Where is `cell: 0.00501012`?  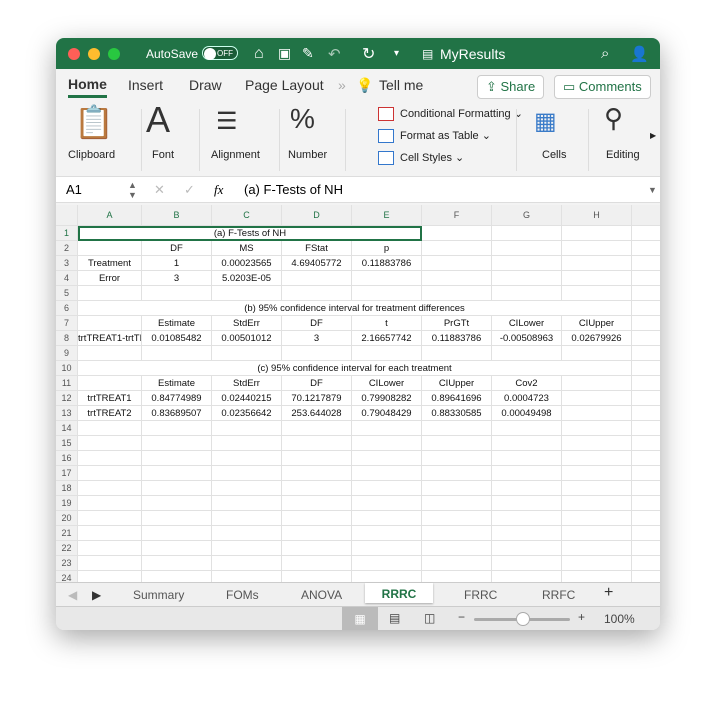
cell: 0.00501012 is located at coordinates (247, 338).